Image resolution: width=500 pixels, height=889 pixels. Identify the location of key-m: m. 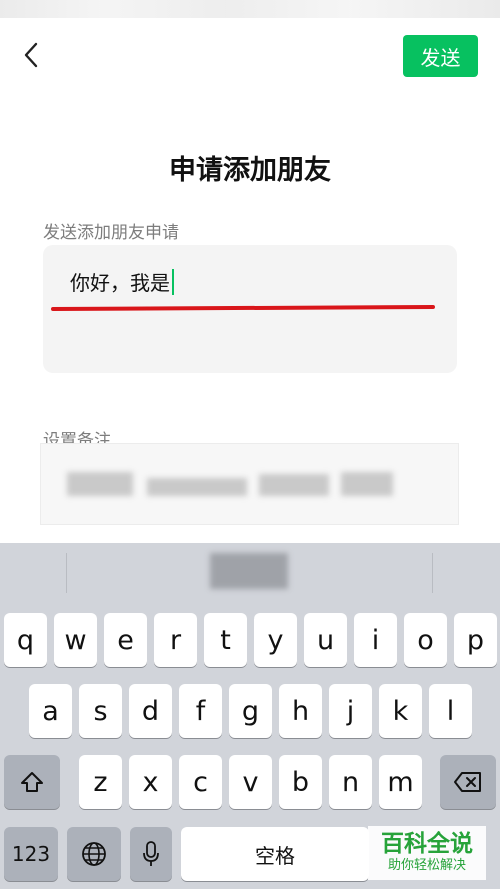
(400, 782).